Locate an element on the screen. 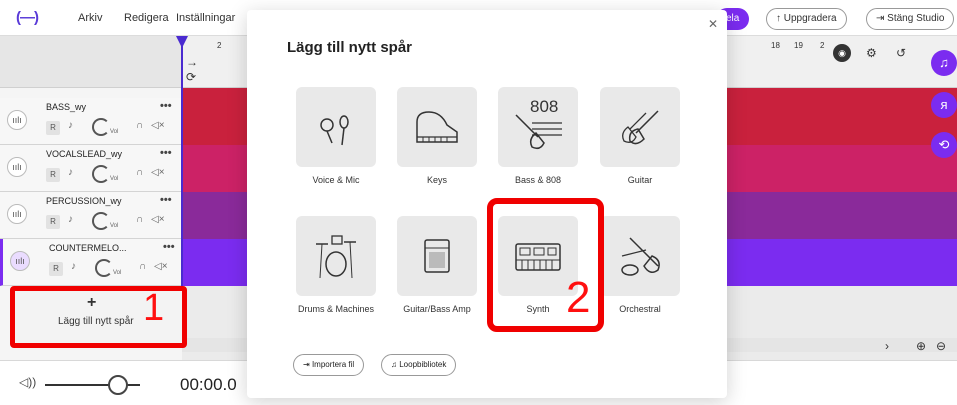 The width and height of the screenshot is (957, 405). add-track-label: Lägg till nytt spår is located at coordinates (96, 321).